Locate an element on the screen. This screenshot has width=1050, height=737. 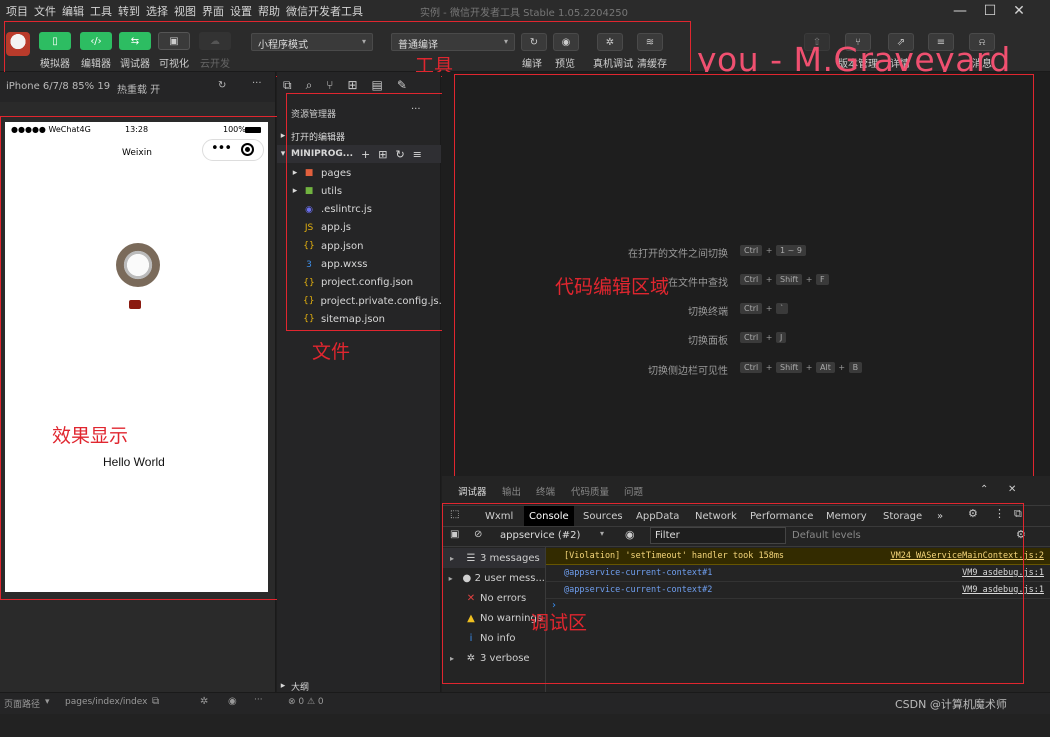
debug-top-tab: 代码质量 is located at coordinates (590, 491).